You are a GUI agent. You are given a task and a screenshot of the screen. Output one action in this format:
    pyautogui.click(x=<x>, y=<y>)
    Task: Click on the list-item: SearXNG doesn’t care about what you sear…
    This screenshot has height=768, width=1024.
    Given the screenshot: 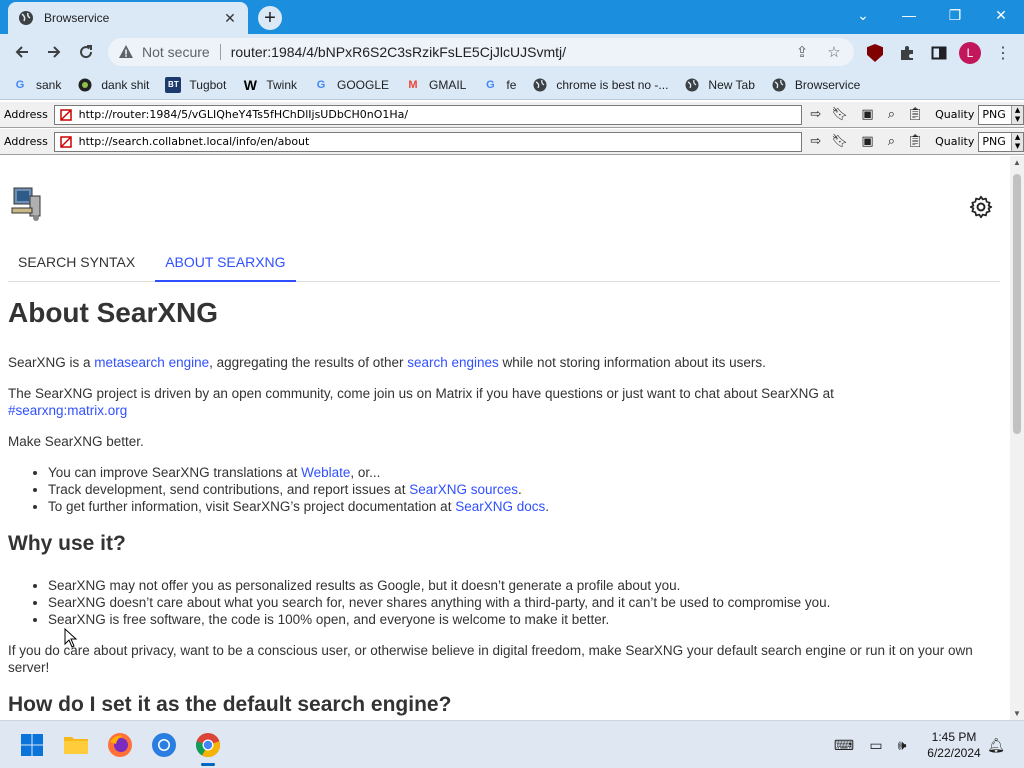 What is the action you would take?
    pyautogui.click(x=524, y=602)
    